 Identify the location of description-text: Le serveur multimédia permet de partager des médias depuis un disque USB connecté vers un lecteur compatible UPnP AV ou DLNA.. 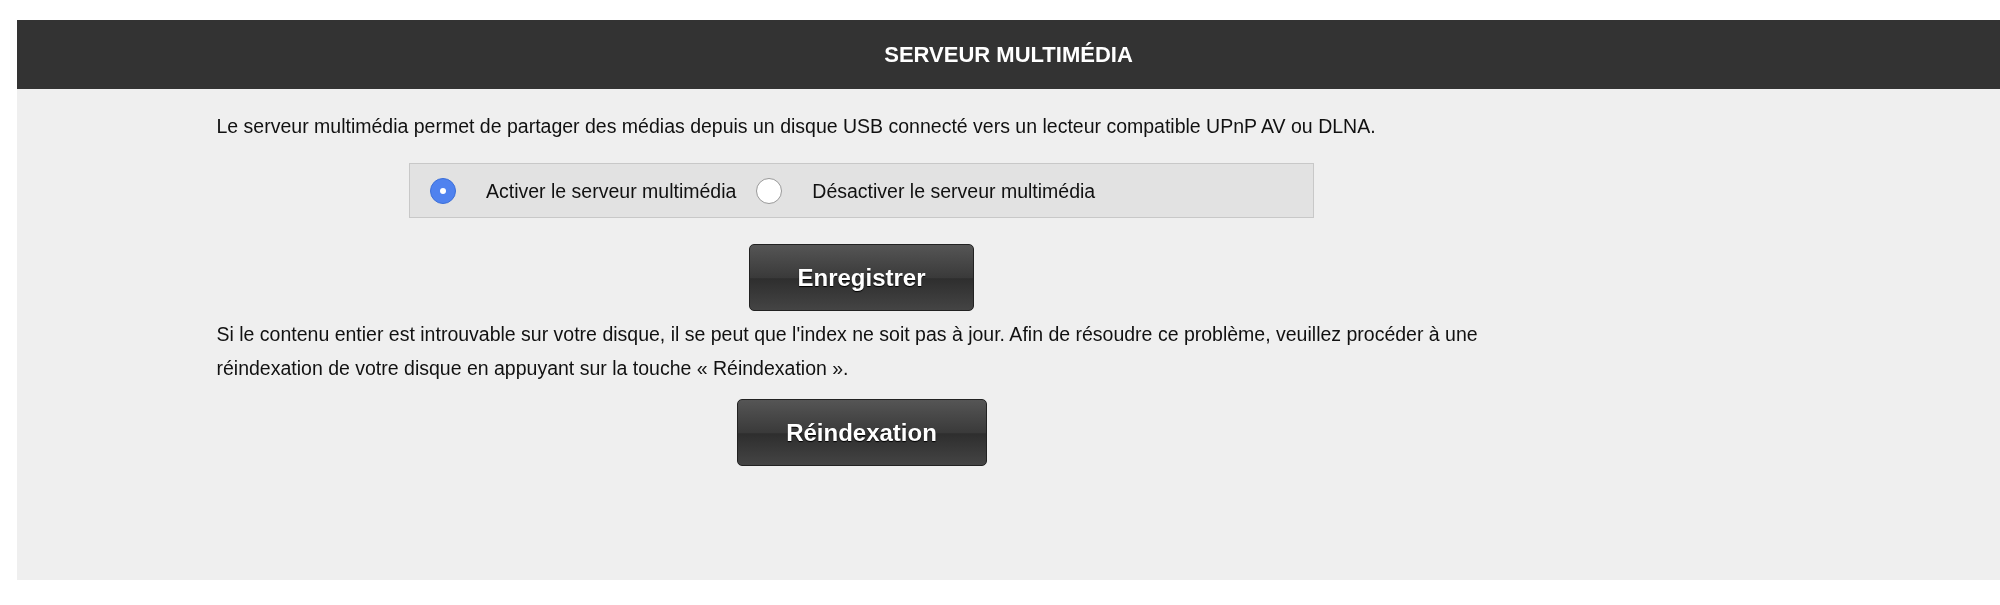
(796, 126).